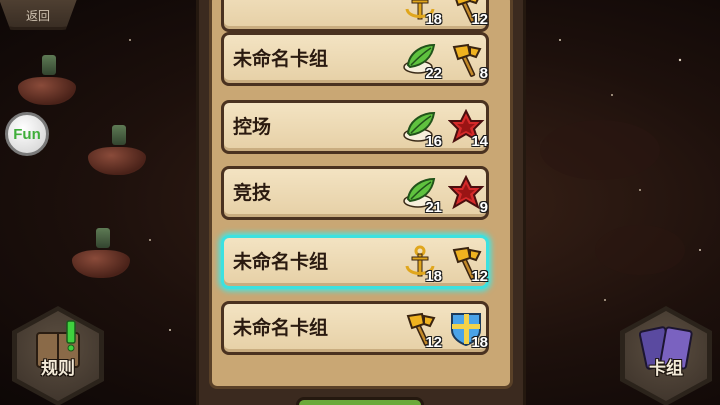 The width and height of the screenshot is (720, 405). Describe the element at coordinates (666, 369) in the screenshot. I see `decks-label: 卡组` at that location.